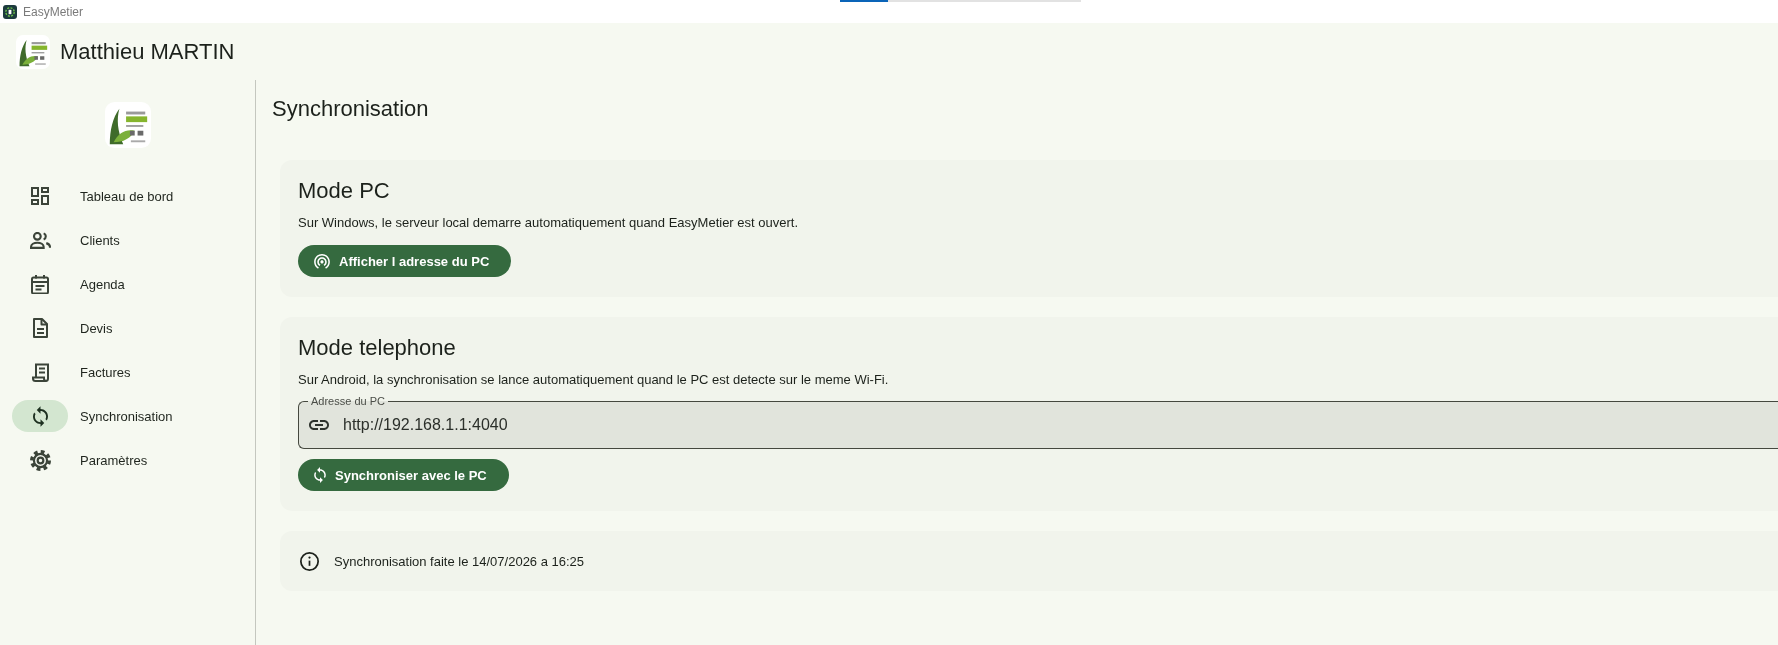 The height and width of the screenshot is (645, 1778). Describe the element at coordinates (593, 380) in the screenshot. I see `section-description: Sur Android, la synchronisation se lance automatiquement quand le PC est detecte sur le meme Wi-Fi.` at that location.